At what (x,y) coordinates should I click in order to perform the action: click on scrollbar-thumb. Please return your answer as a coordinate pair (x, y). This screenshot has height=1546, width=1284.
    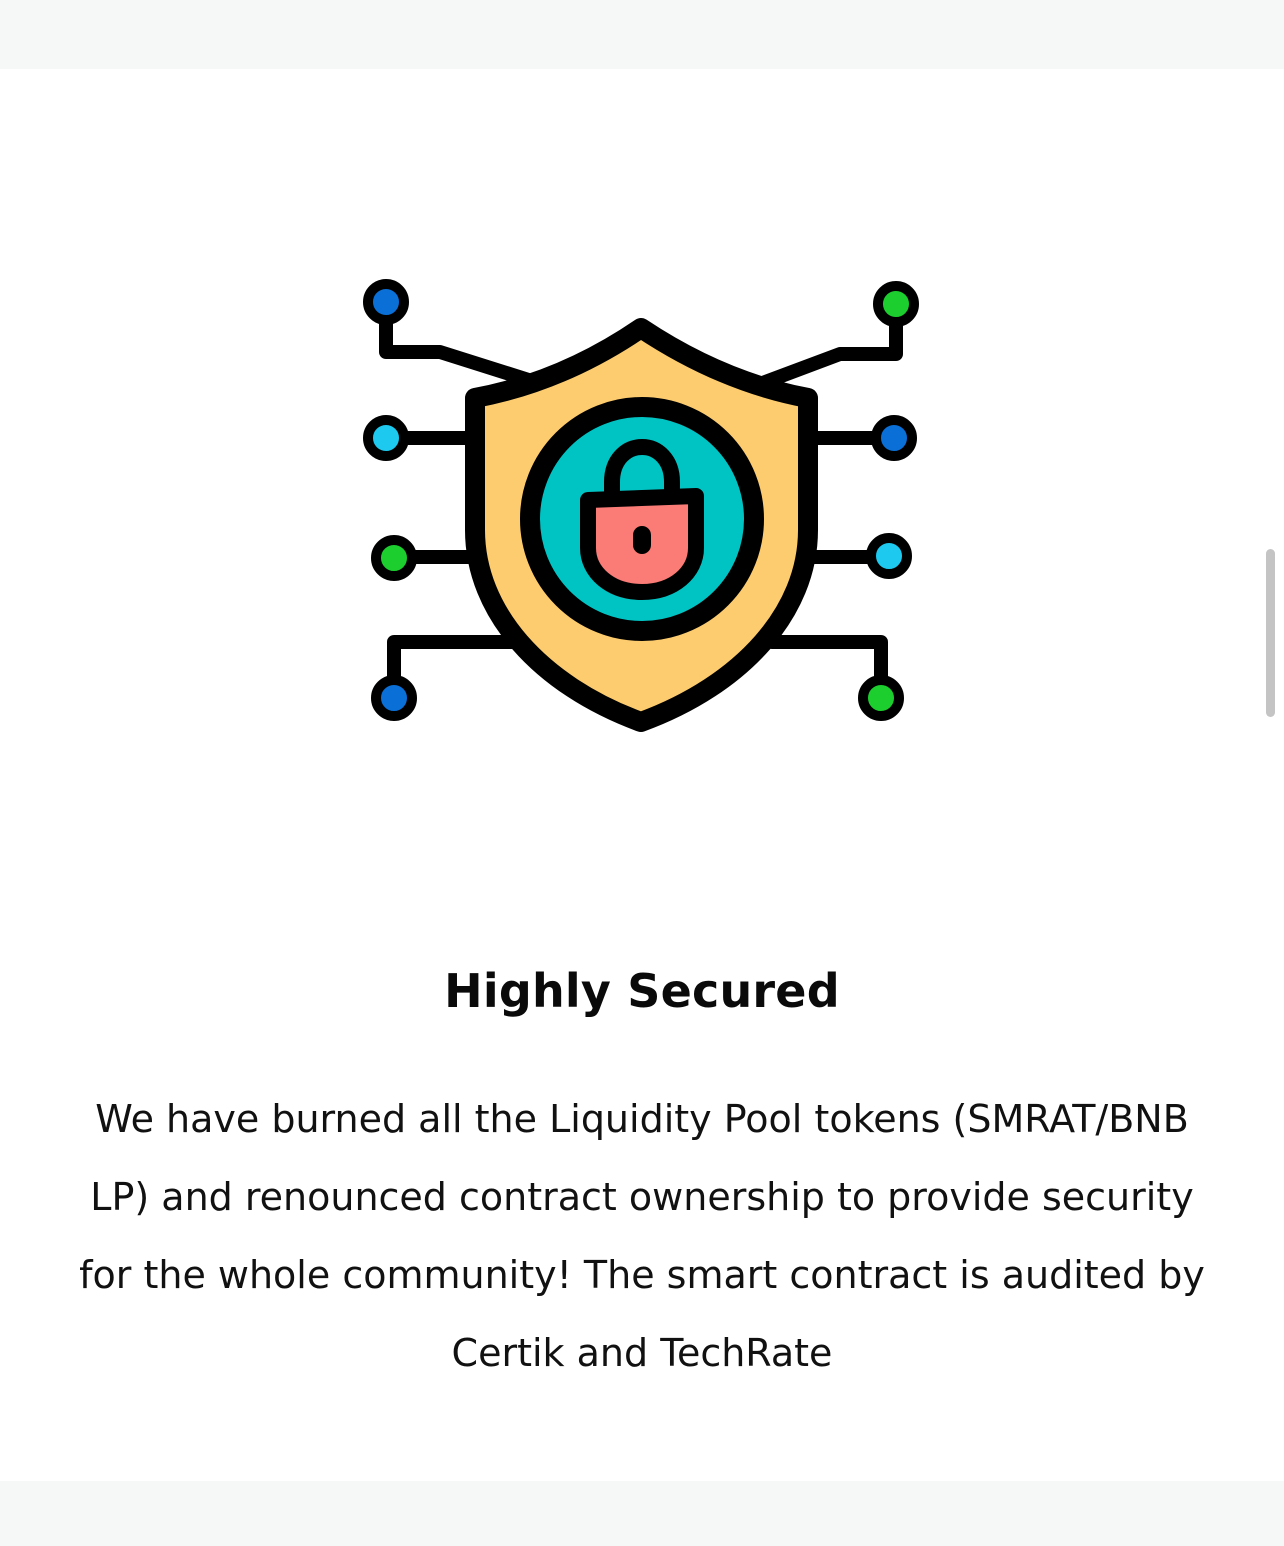
    Looking at the image, I should click on (1270, 633).